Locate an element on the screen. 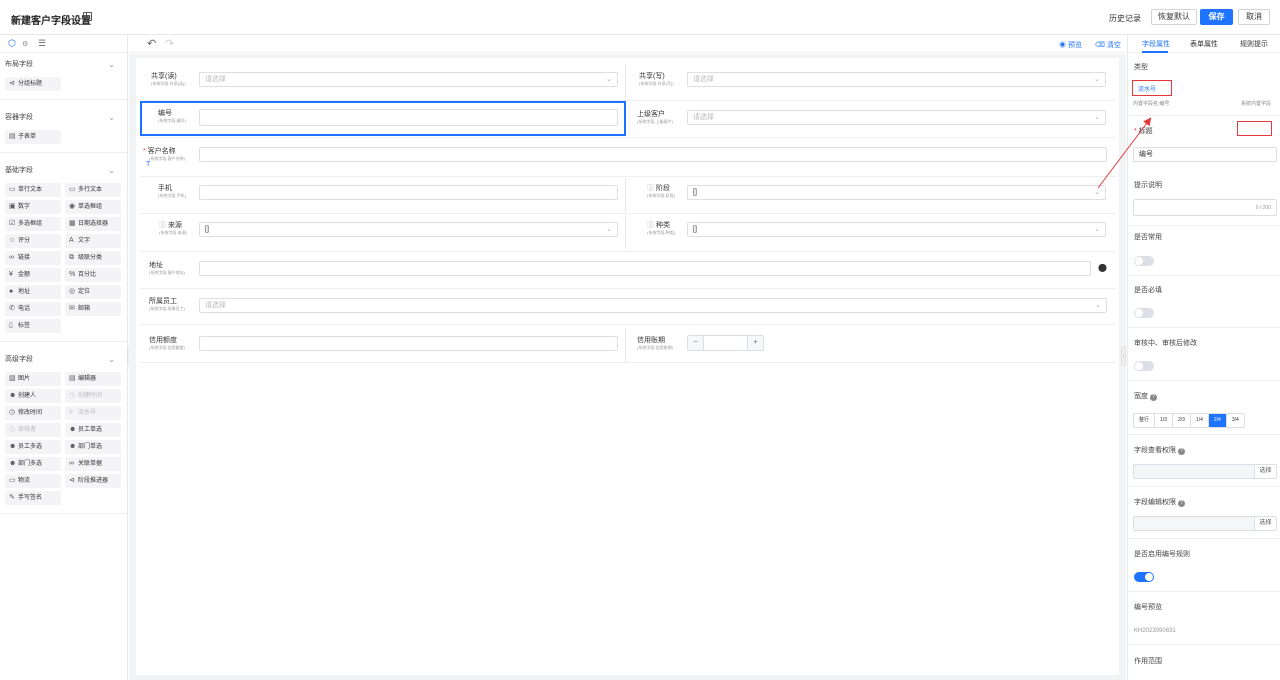 This screenshot has width=1280, height=680. parent-customer-select: 请选择 ⌄ is located at coordinates (896, 117).